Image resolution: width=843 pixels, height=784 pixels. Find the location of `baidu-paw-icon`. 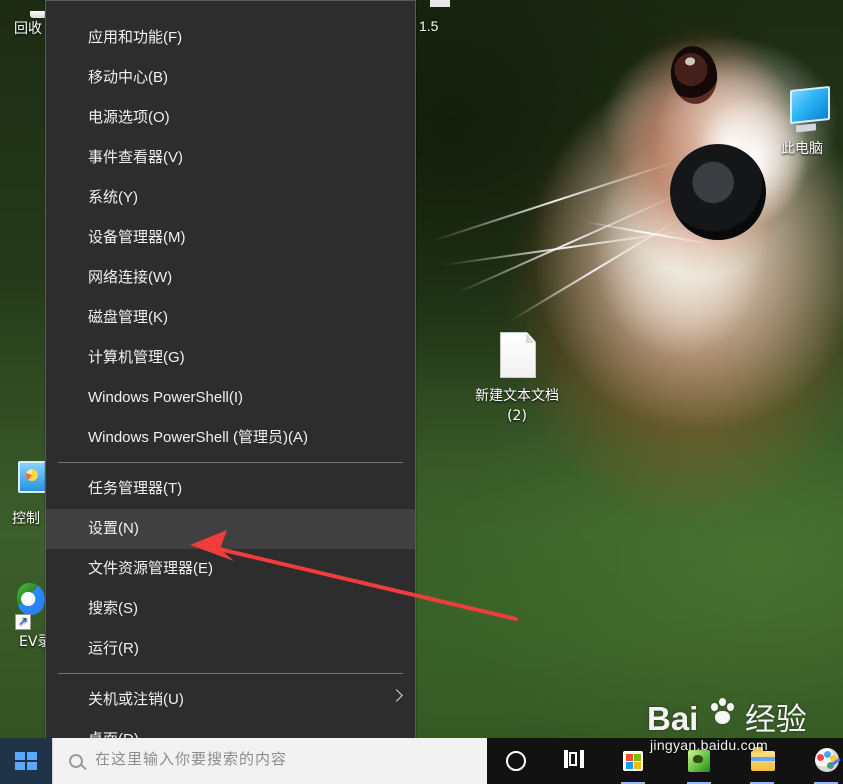

baidu-paw-icon is located at coordinates (724, 713).